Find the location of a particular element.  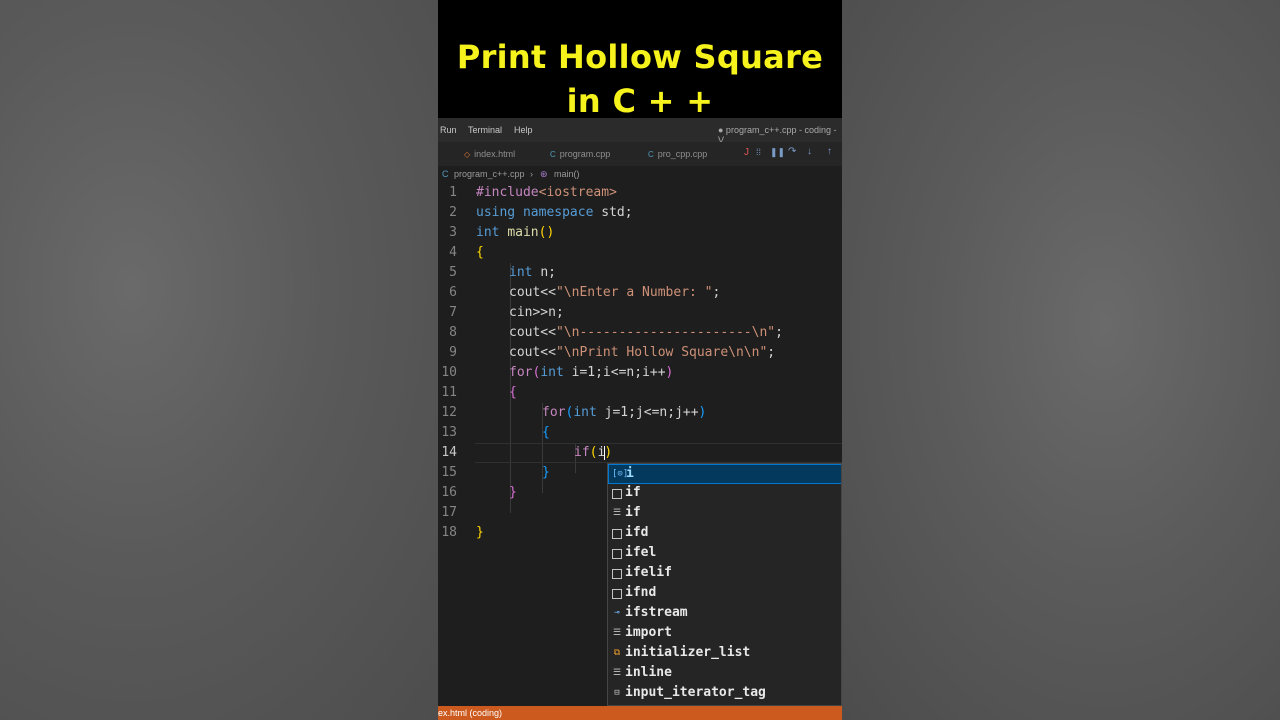

keyword-token: namespace is located at coordinates (558, 212).